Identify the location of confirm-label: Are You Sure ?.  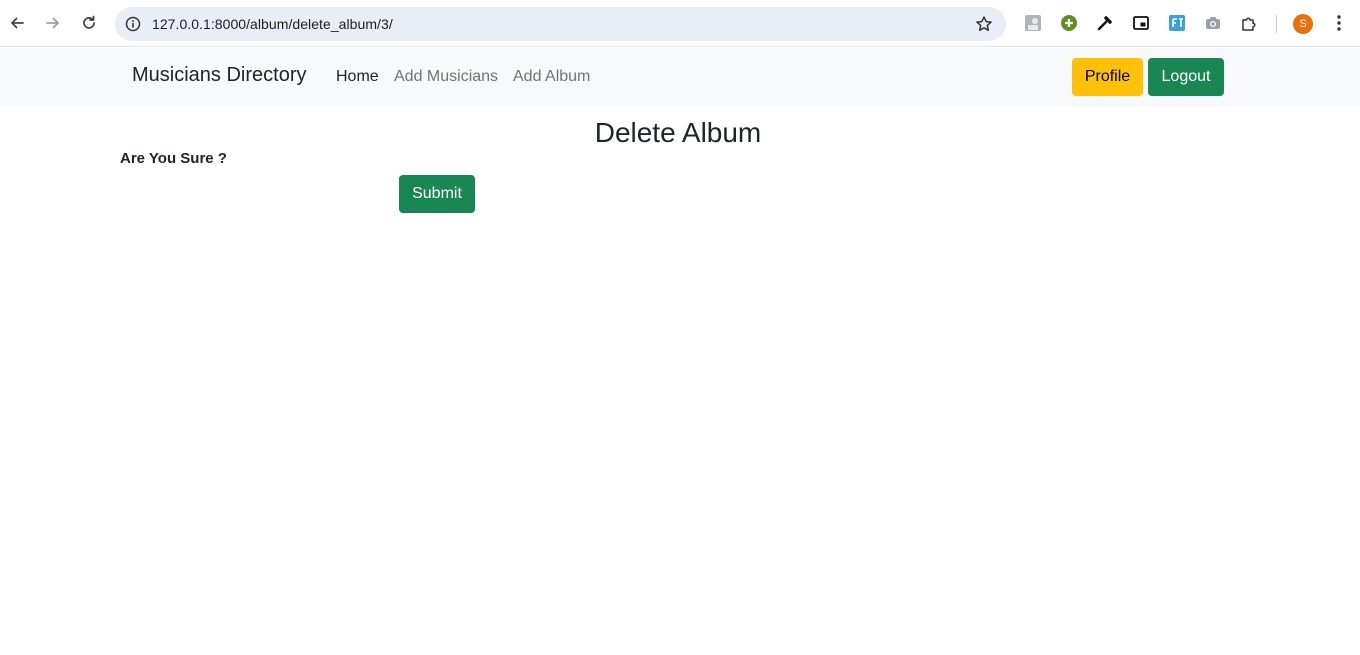
(173, 158).